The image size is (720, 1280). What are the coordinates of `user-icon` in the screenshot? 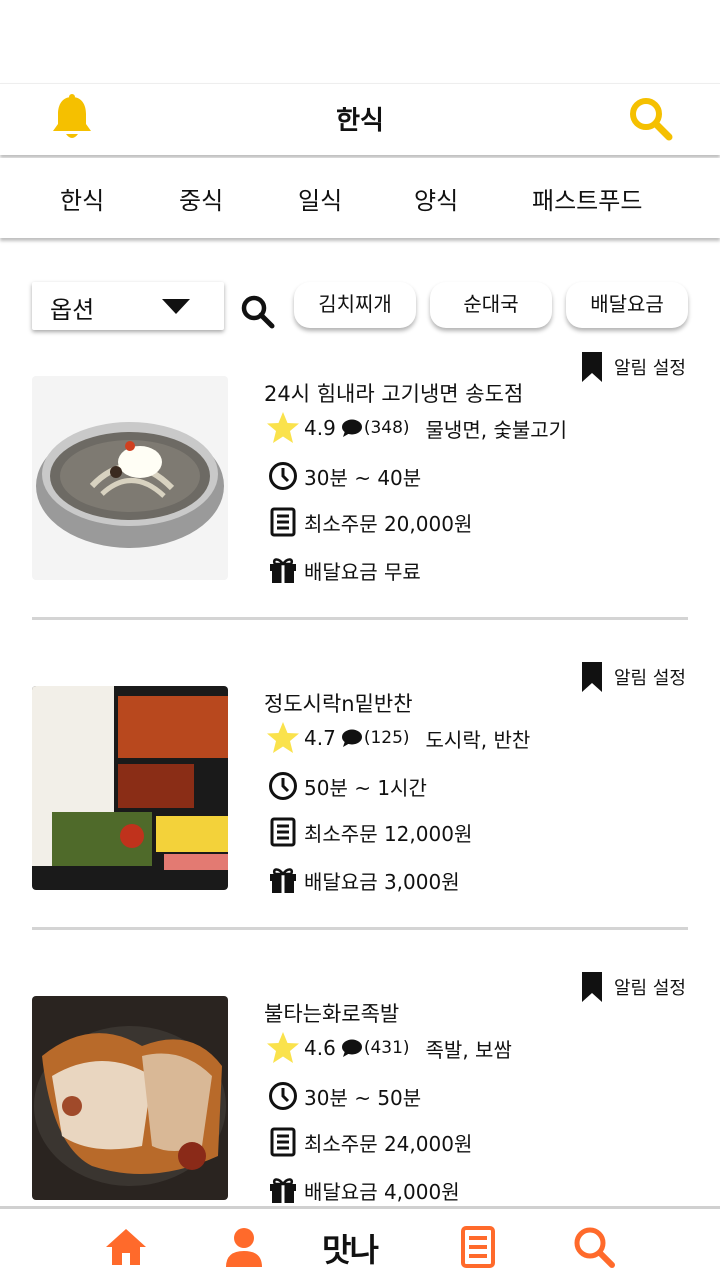 It's located at (244, 1247).